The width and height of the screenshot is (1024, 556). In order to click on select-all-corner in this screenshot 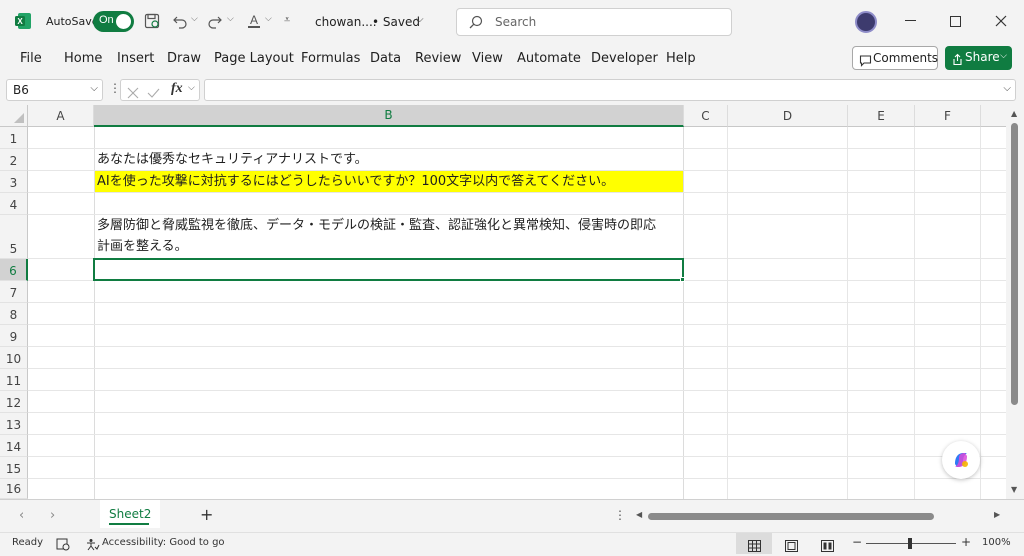, I will do `click(14, 116)`.